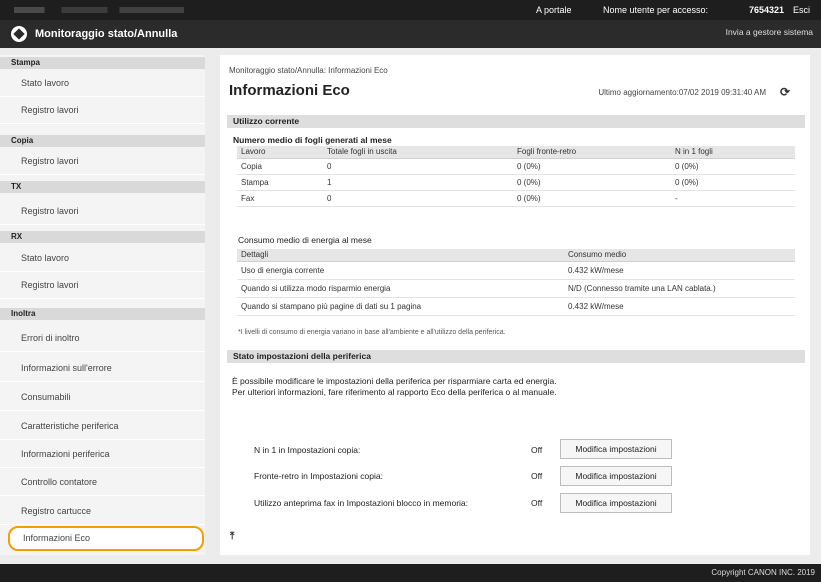 The width and height of the screenshot is (821, 582). Describe the element at coordinates (616, 476) in the screenshot. I see `edit-settings-button-duplex: Modifica impostazioni` at that location.